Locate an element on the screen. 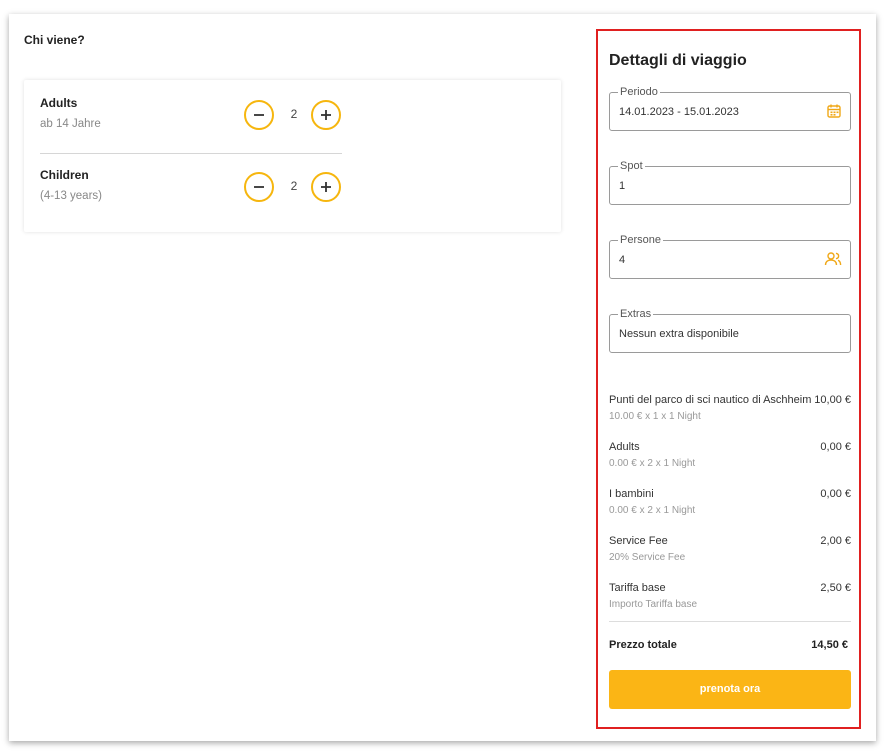  price-item-detail: Importo Tariffa base is located at coordinates (653, 604).